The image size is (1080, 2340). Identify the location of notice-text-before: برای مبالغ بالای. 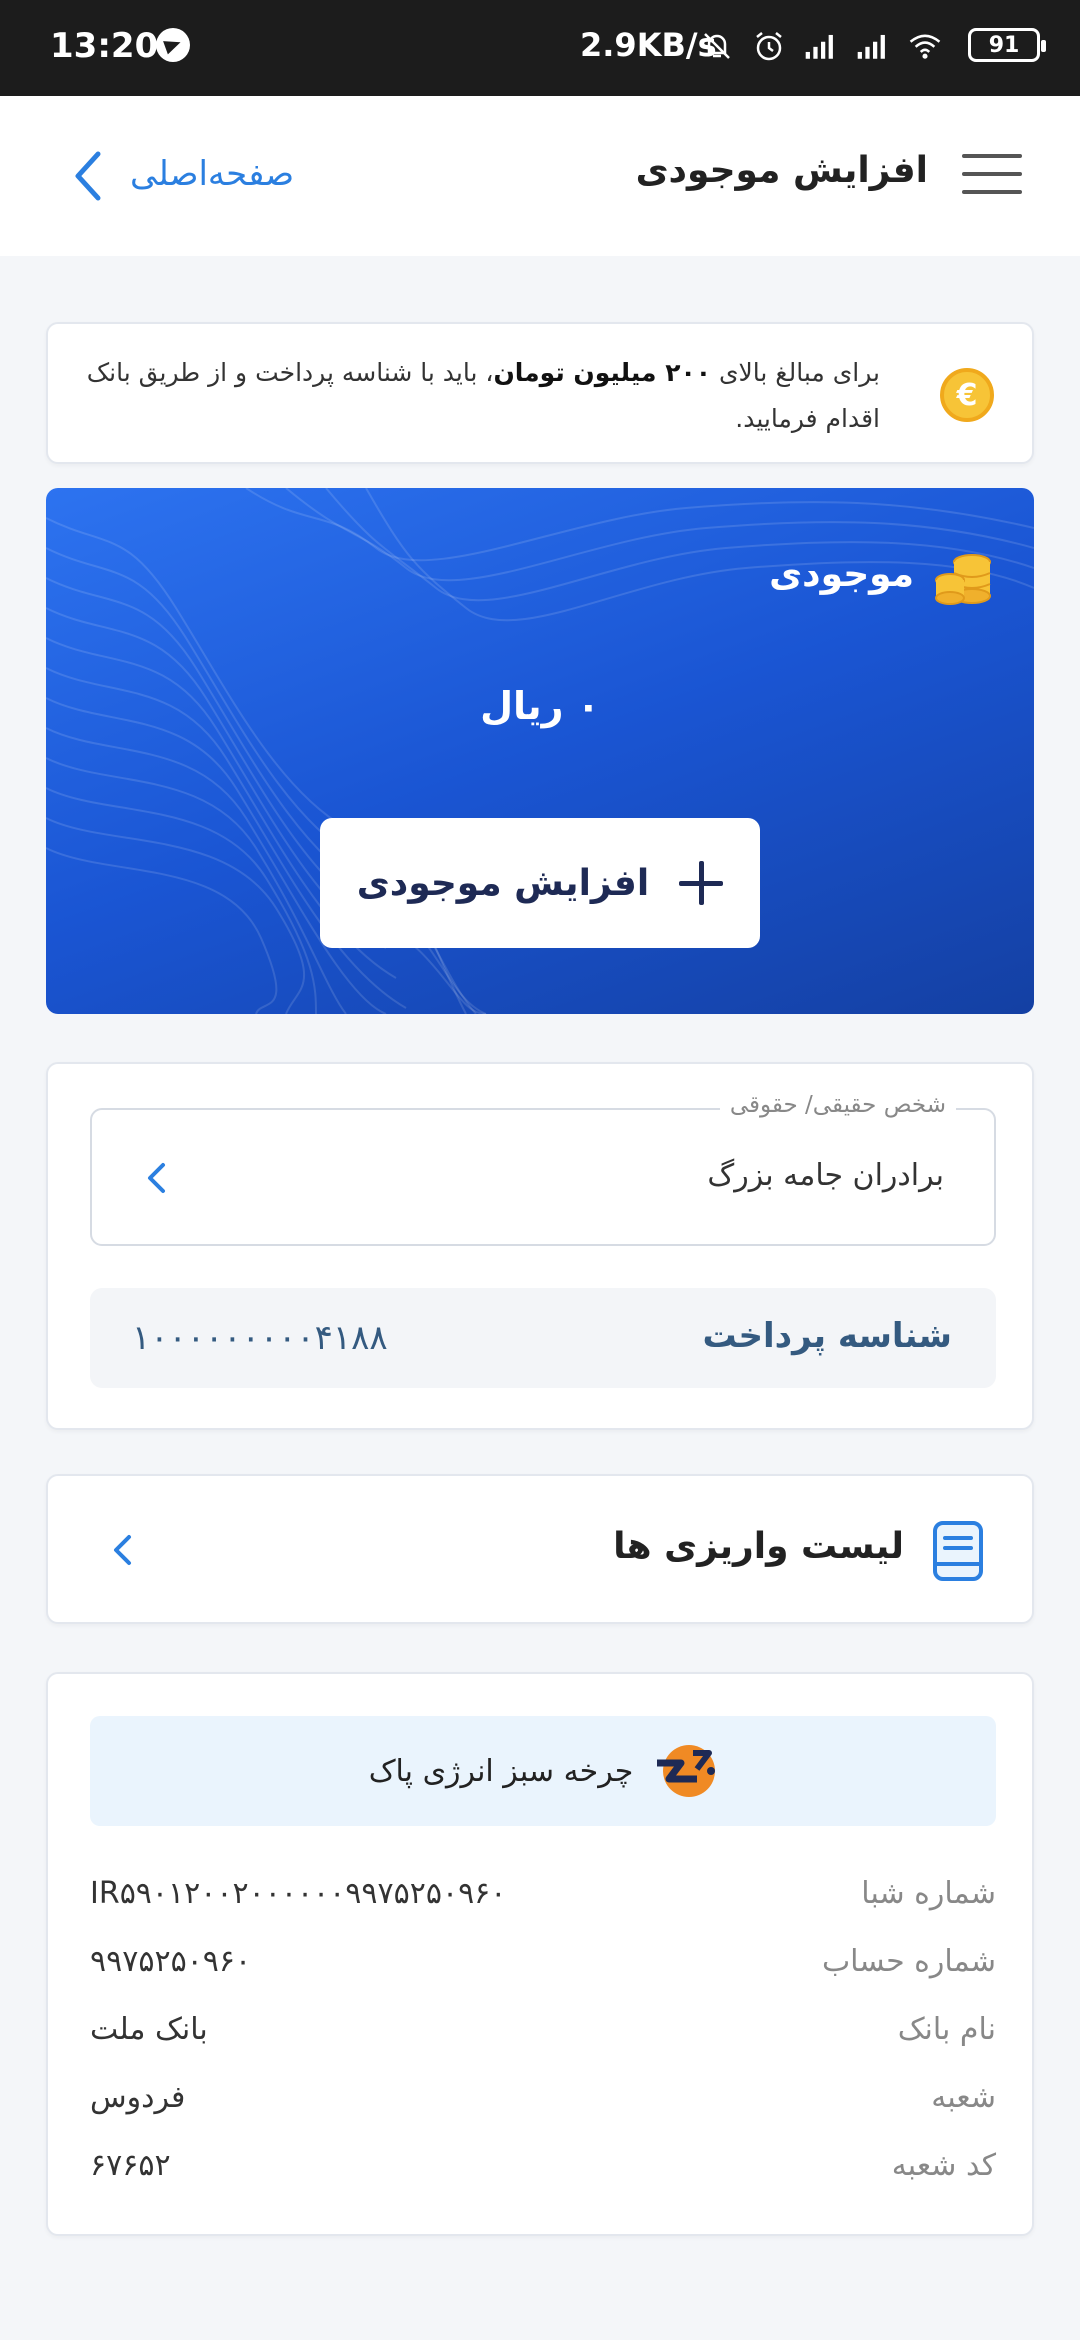
(795, 372).